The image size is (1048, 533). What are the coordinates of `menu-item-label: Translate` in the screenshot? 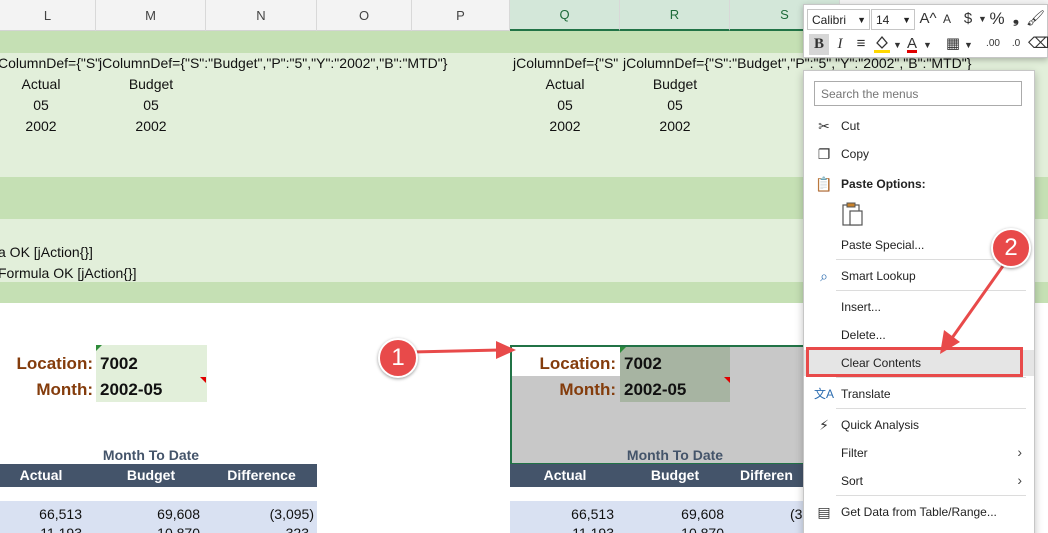 It's located at (866, 394).